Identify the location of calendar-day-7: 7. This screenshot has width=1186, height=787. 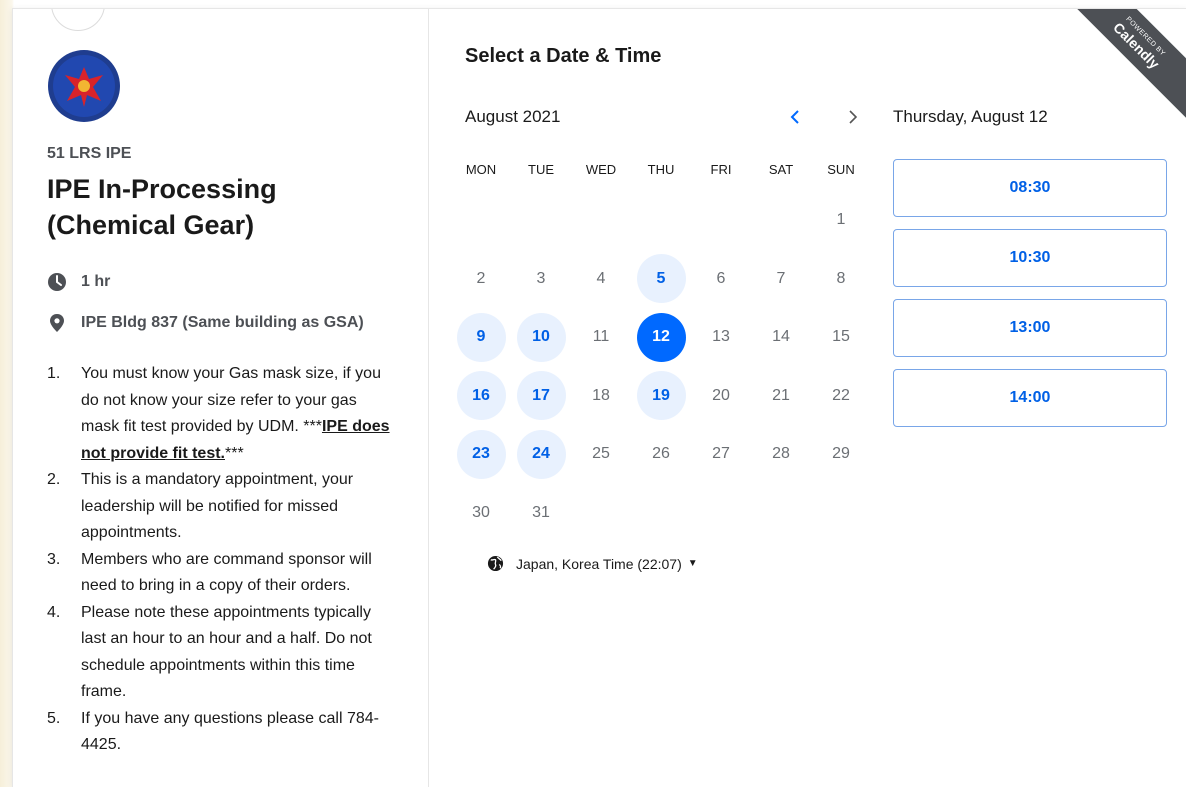
(781, 279).